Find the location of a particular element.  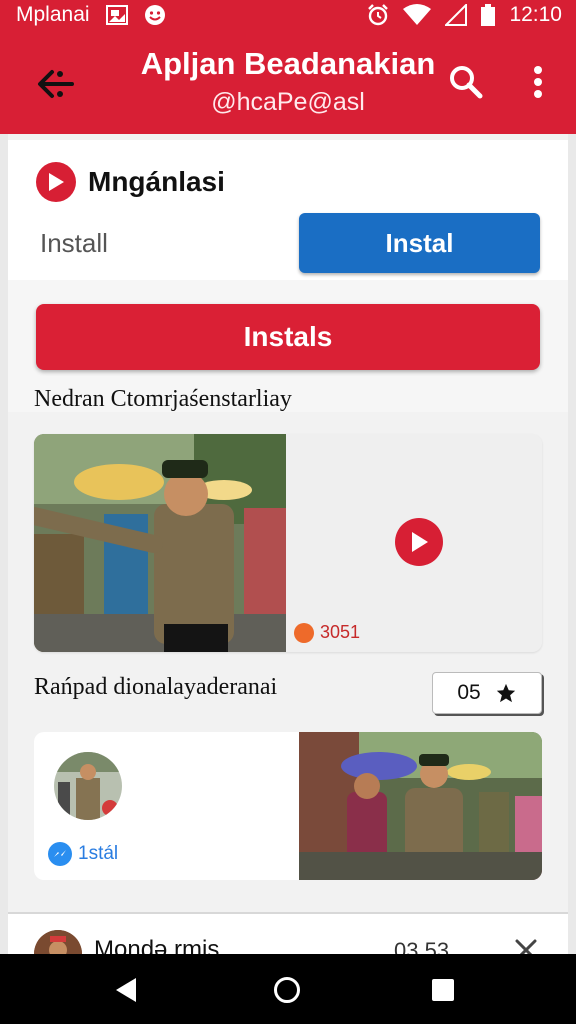

image-icon is located at coordinates (116, 15).